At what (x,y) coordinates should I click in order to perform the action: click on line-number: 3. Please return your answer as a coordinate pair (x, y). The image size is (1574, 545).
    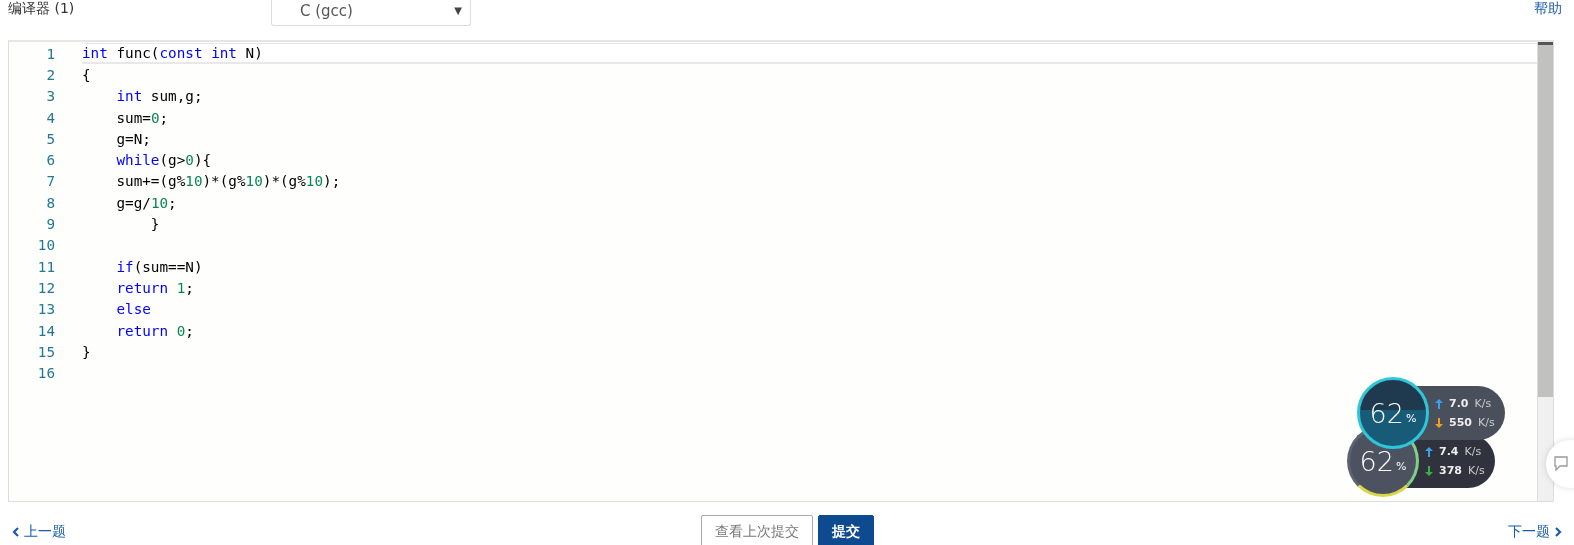
    Looking at the image, I should click on (50, 96).